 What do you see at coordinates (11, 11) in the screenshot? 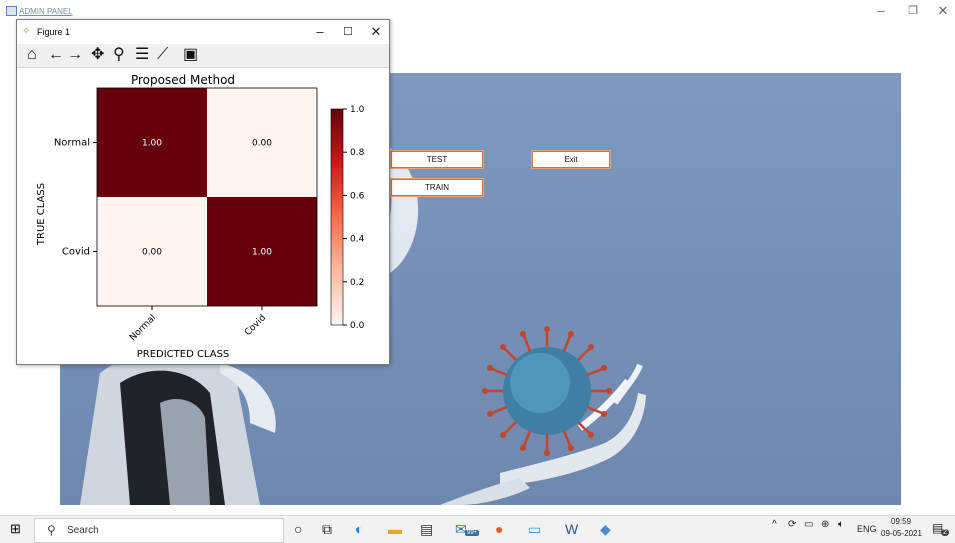
I see `app-icon` at bounding box center [11, 11].